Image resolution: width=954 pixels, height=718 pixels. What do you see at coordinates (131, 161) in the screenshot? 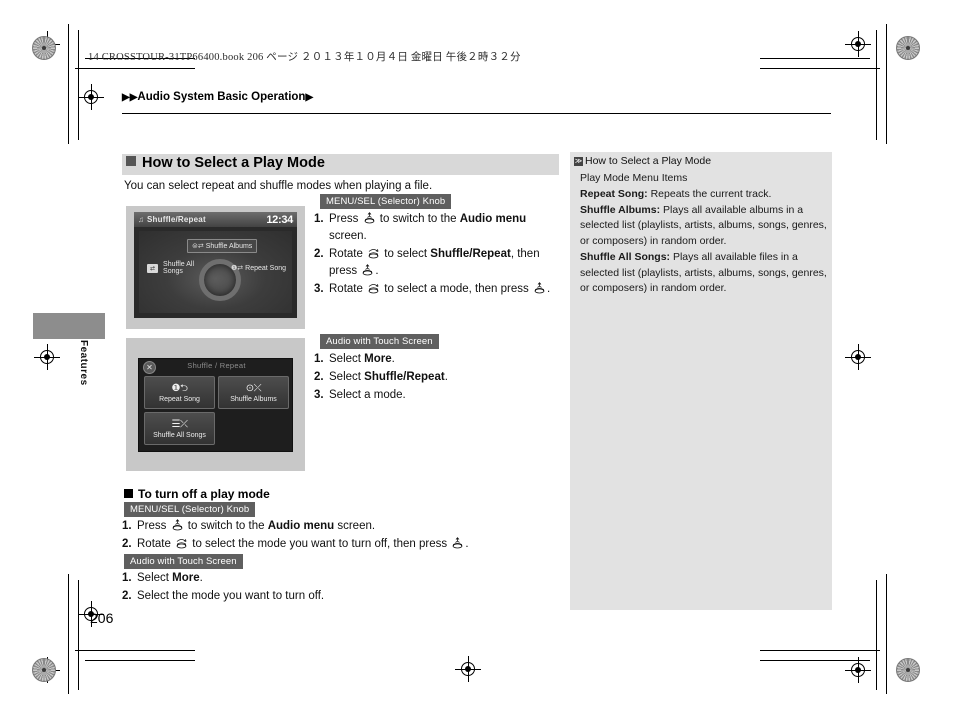
I see `heading-square-icon` at bounding box center [131, 161].